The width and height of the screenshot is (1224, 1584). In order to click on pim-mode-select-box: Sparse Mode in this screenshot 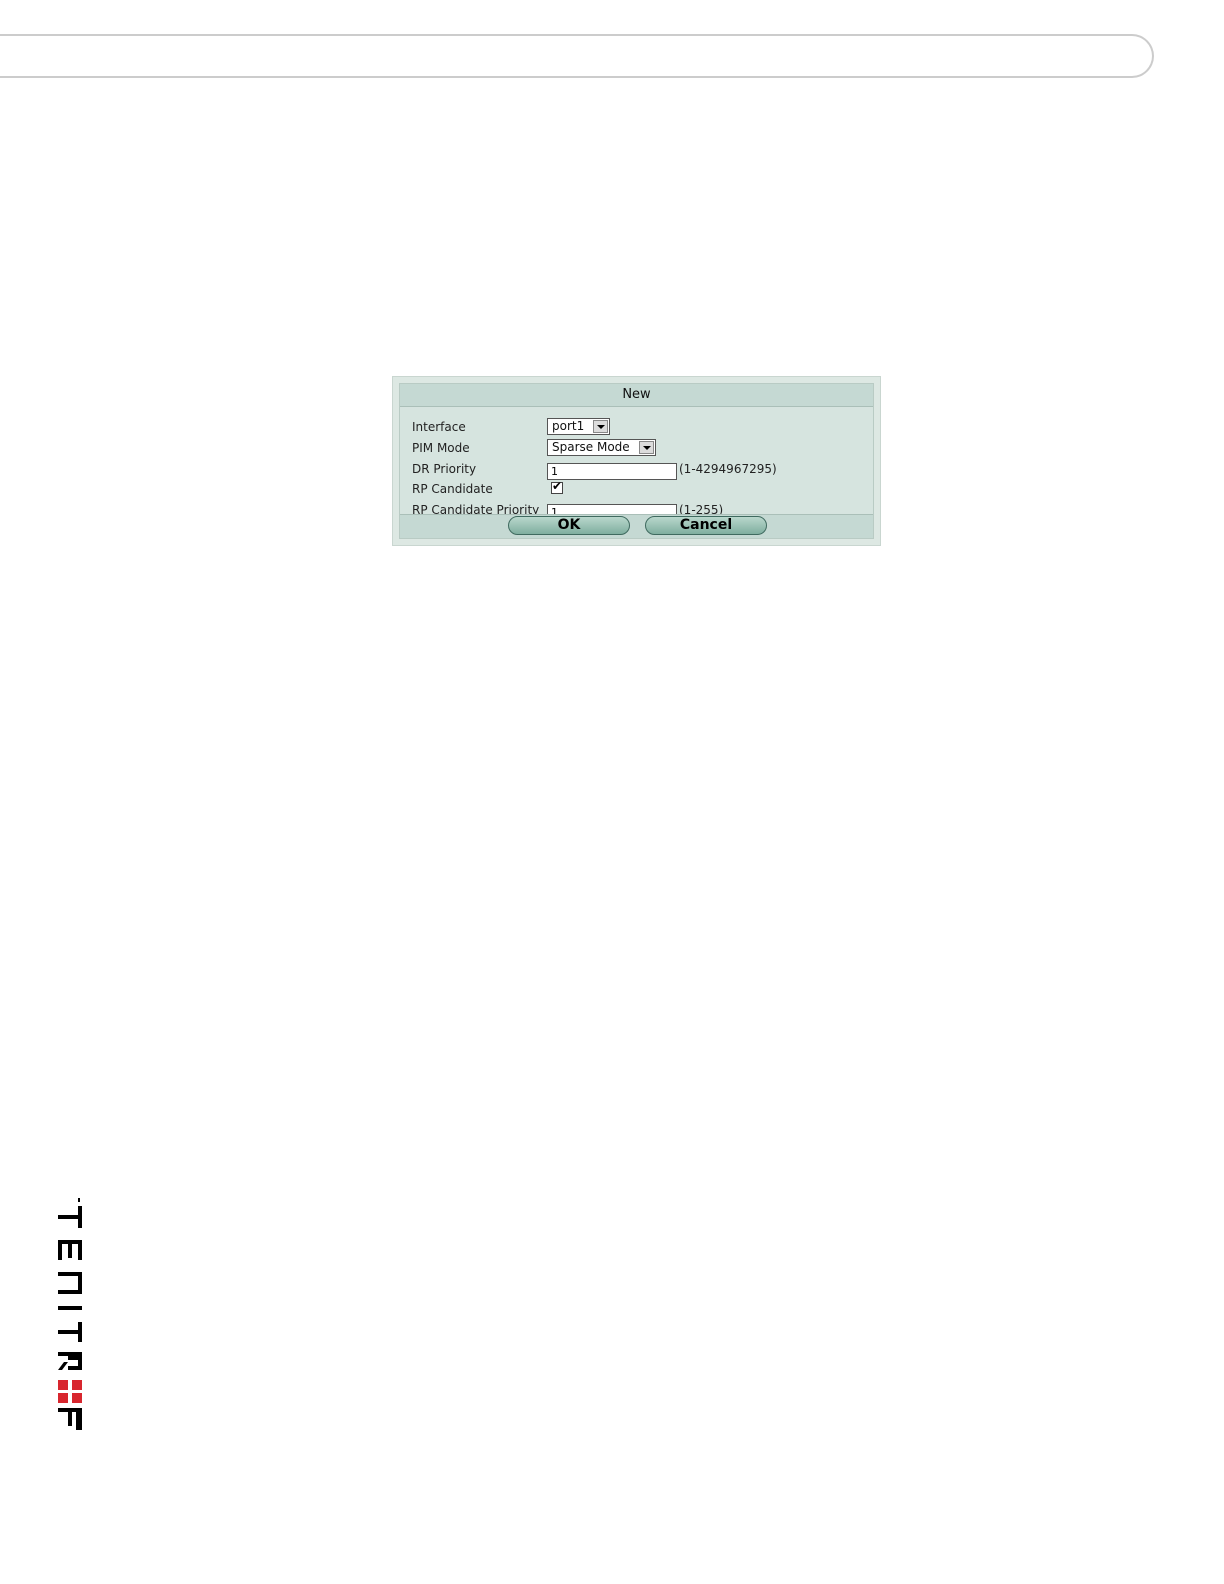, I will do `click(601, 447)`.